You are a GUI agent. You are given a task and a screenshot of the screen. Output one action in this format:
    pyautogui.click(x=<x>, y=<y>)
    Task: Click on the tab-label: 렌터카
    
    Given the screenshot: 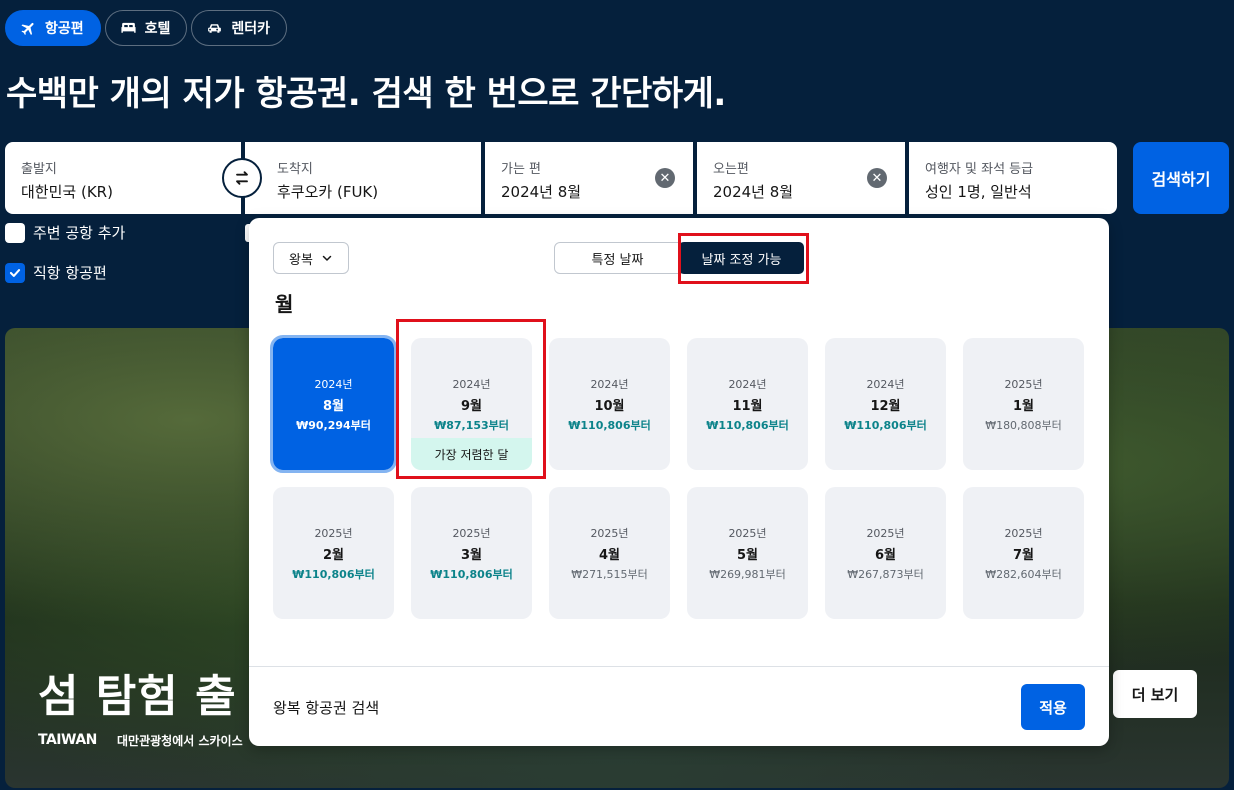 What is the action you would take?
    pyautogui.click(x=251, y=29)
    